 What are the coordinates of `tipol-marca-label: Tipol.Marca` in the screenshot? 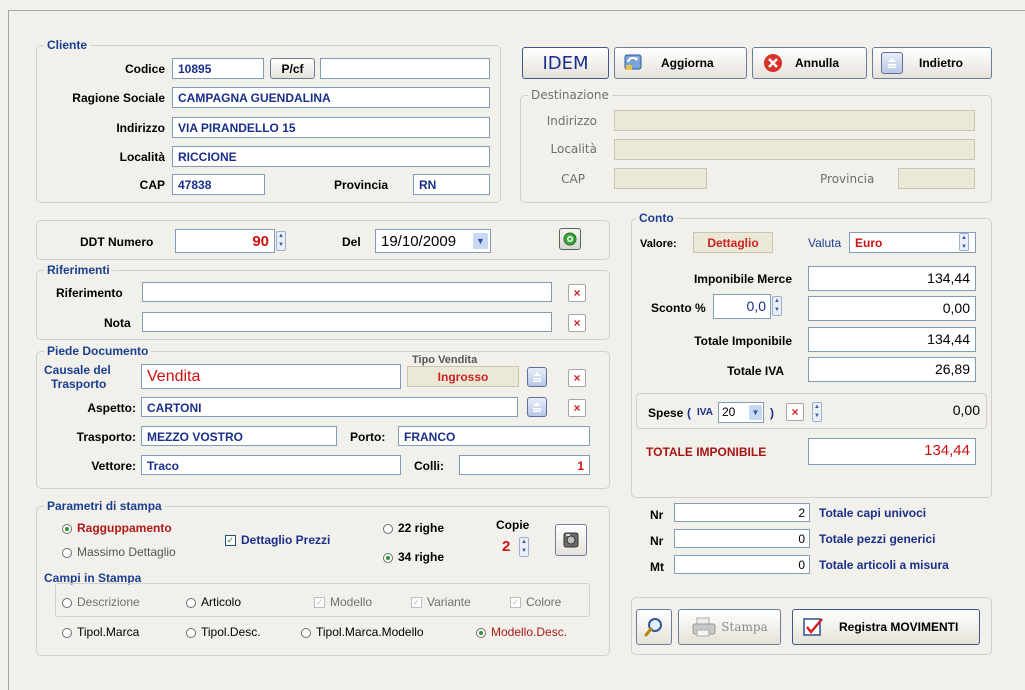 It's located at (108, 632).